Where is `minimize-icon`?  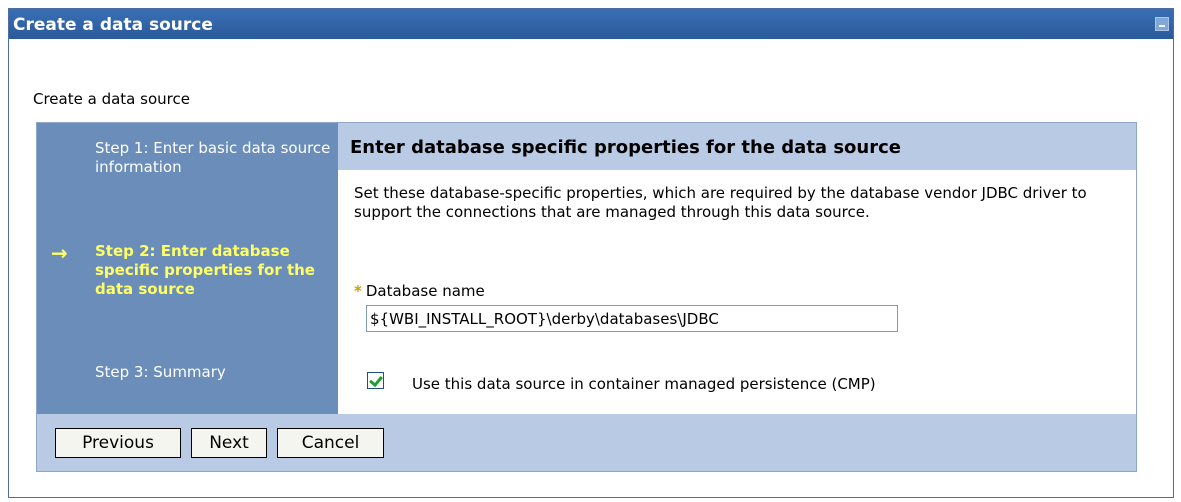 minimize-icon is located at coordinates (1162, 24).